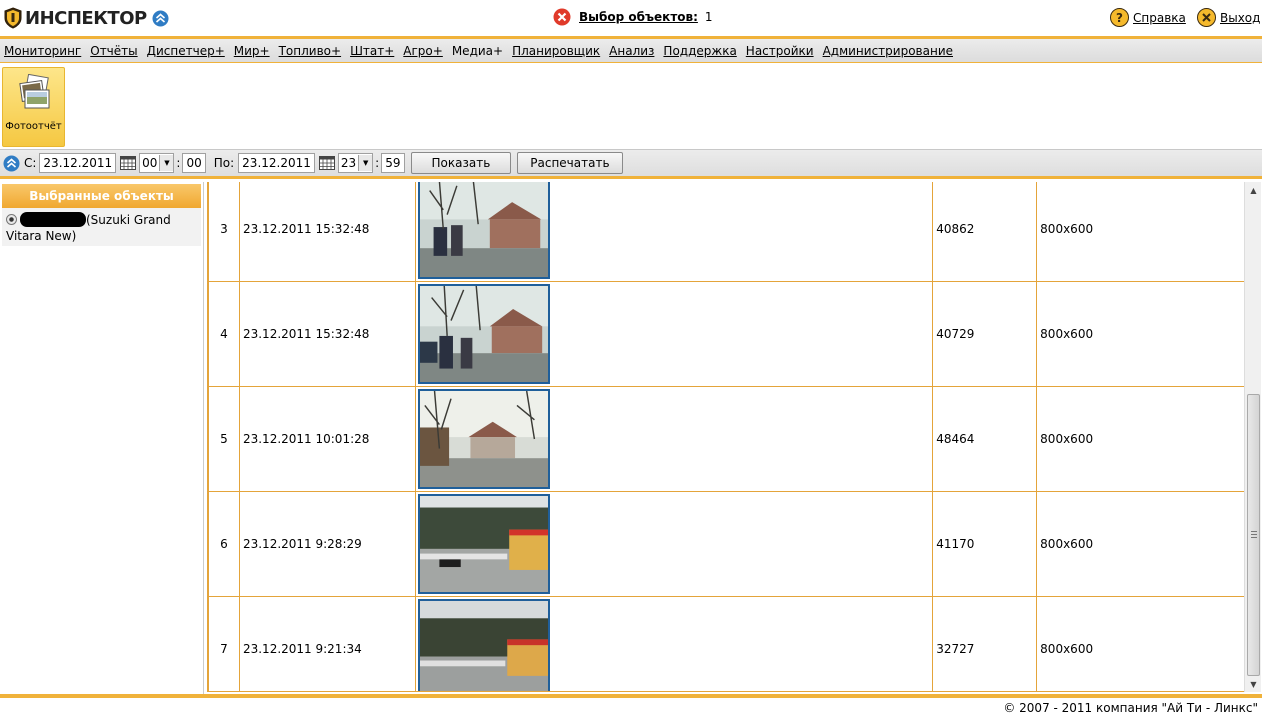 Image resolution: width=1262 pixels, height=718 pixels. I want to click on print-button: Распечатать, so click(570, 163).